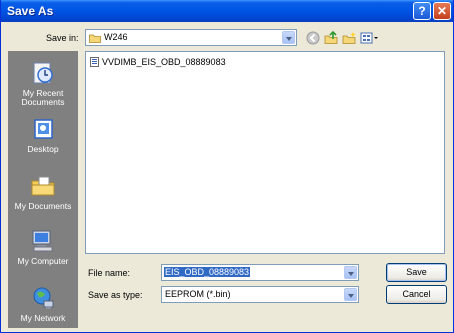 The height and width of the screenshot is (333, 454). Describe the element at coordinates (331, 38) in the screenshot. I see `up-one-level-icon` at that location.